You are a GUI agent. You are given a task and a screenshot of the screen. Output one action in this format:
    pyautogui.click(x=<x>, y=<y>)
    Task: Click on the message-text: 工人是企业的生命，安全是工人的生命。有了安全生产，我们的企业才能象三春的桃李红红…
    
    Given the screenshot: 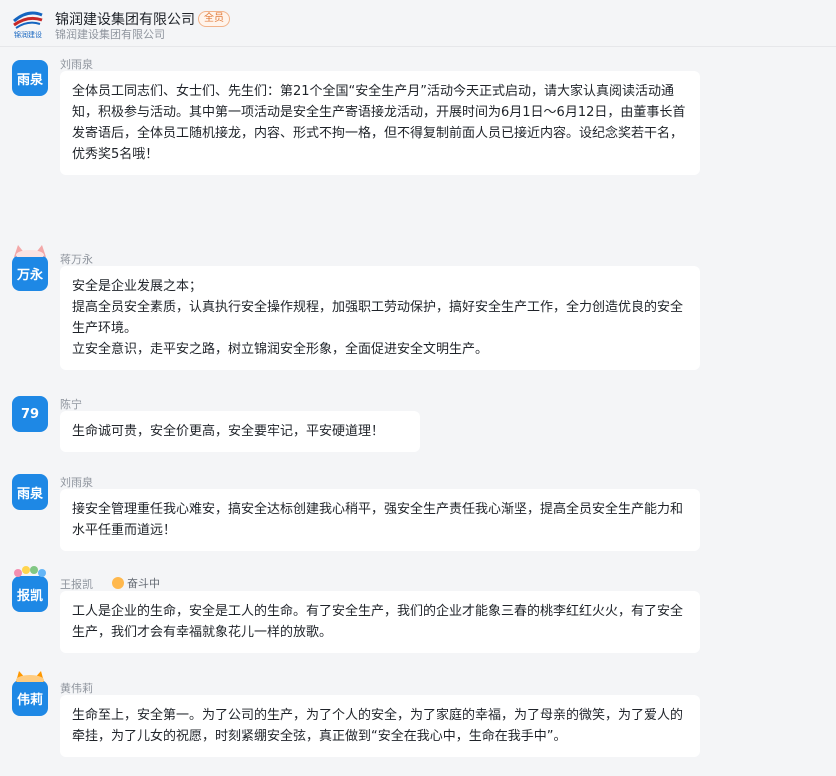 What is the action you would take?
    pyautogui.click(x=378, y=622)
    